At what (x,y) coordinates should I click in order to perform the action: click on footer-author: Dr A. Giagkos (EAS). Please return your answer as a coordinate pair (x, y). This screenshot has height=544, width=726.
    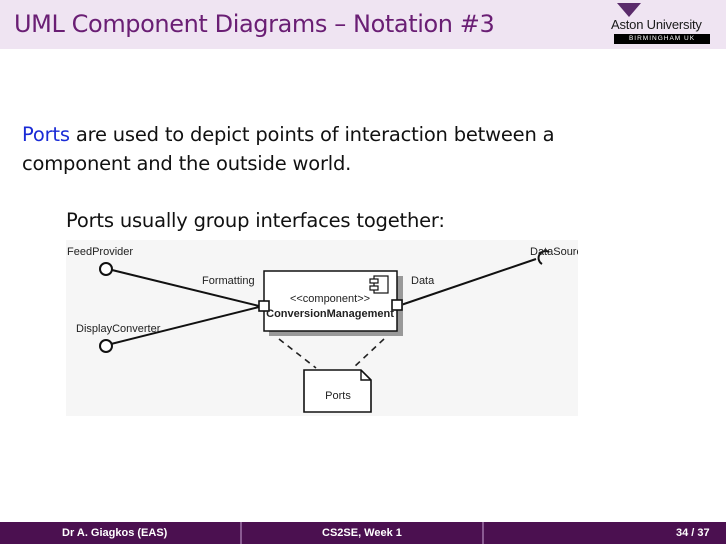
    Looking at the image, I should click on (115, 533).